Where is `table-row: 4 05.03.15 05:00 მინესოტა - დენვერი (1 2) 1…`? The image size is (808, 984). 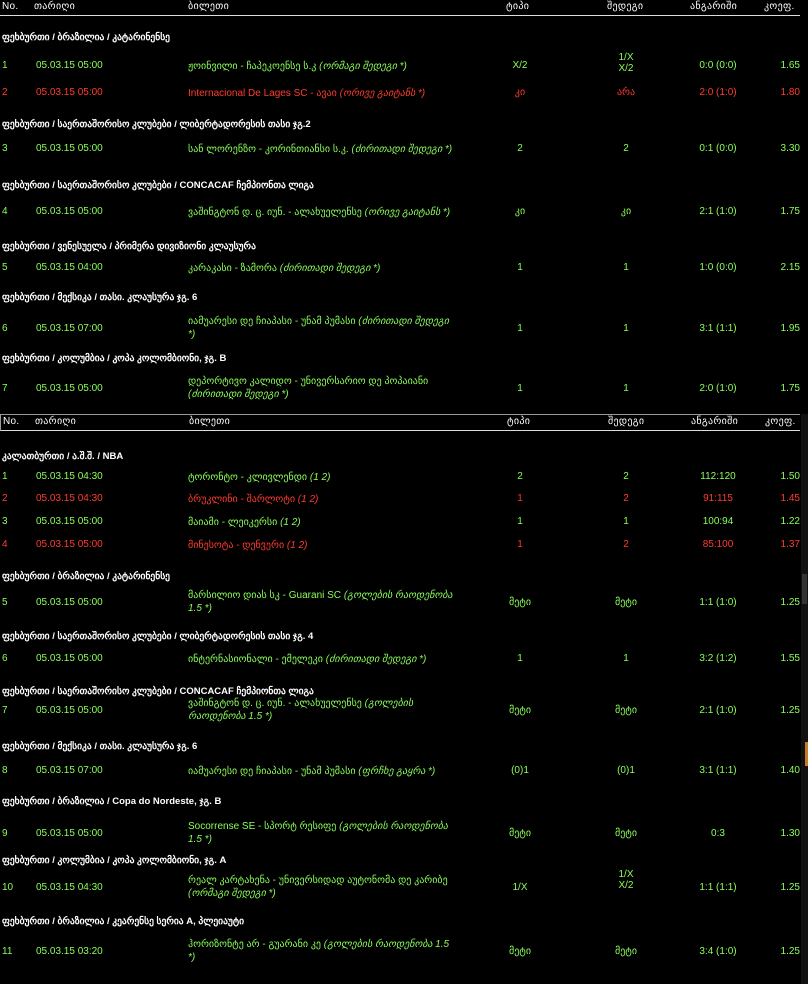
table-row: 4 05.03.15 05:00 მინესოტა - დენვერი (1 2) 1… is located at coordinates (400, 545).